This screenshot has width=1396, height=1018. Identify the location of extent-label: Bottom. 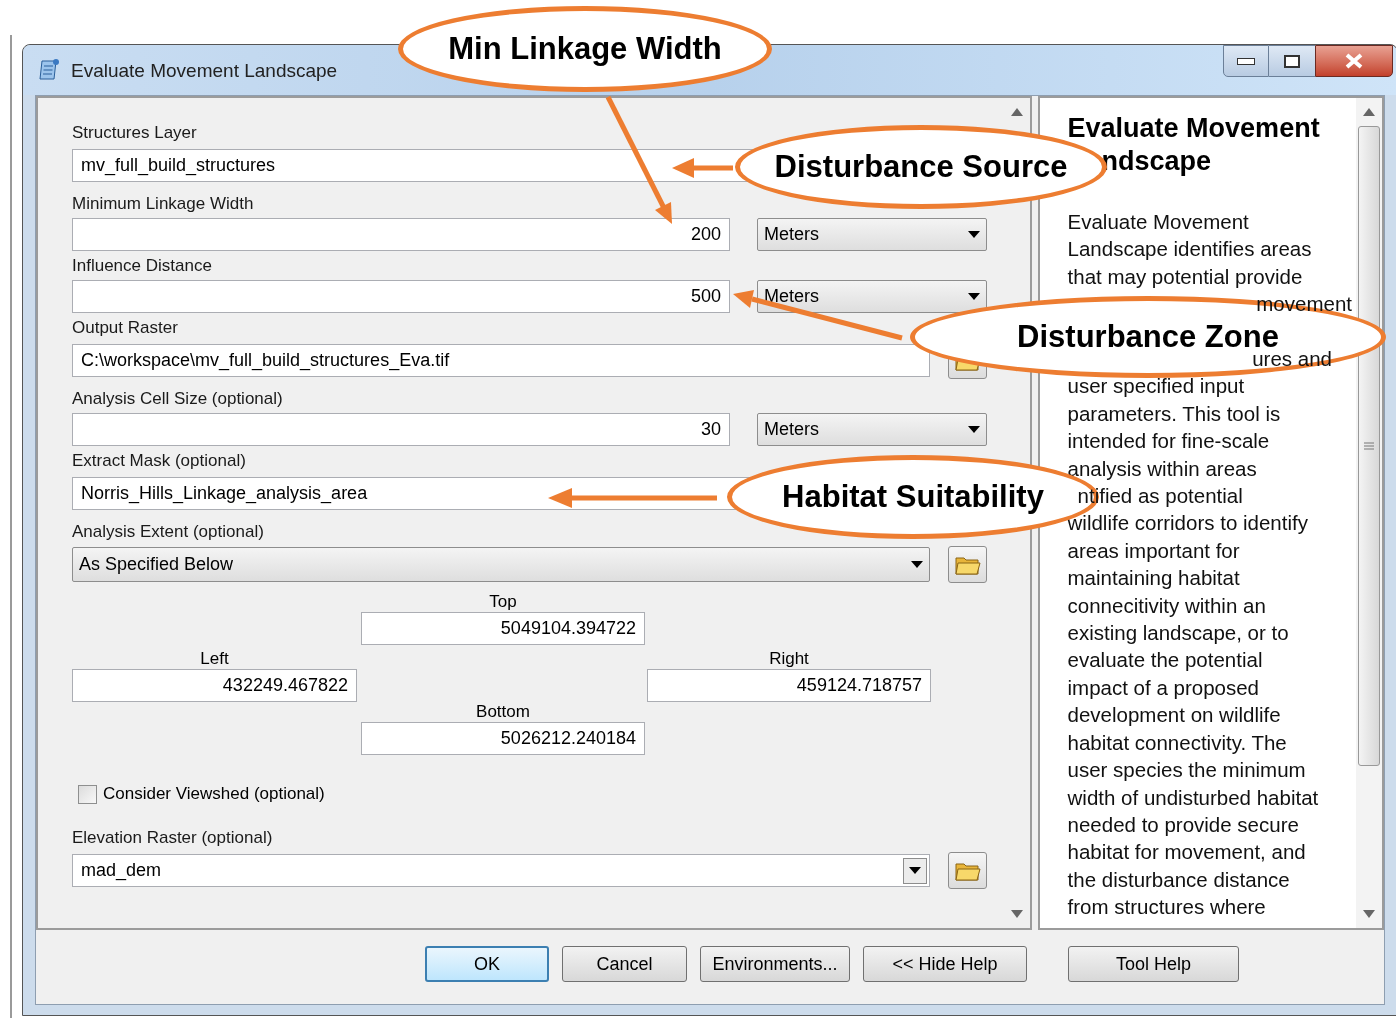
(503, 712).